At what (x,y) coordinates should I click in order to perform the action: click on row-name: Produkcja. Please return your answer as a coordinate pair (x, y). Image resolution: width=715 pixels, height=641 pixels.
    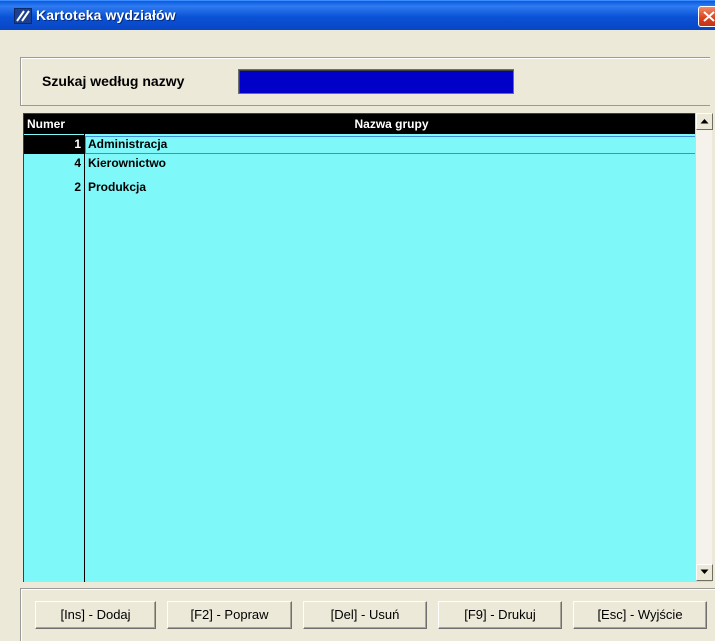
    Looking at the image, I should click on (117, 187).